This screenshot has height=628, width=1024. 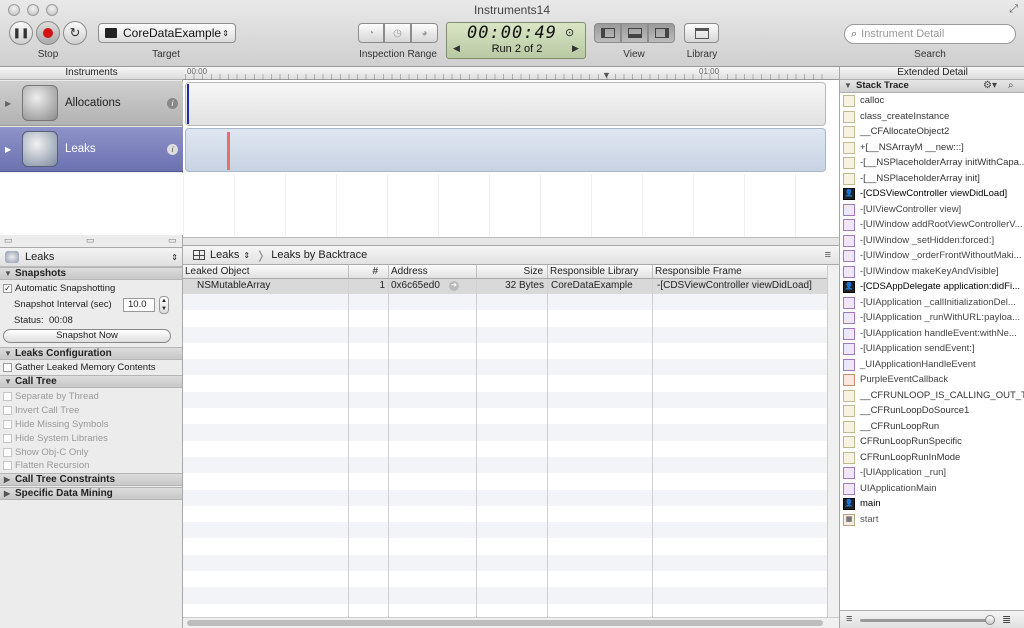 I want to click on stack-frame-row: CFRunLoopRunInMode, so click(x=932, y=458).